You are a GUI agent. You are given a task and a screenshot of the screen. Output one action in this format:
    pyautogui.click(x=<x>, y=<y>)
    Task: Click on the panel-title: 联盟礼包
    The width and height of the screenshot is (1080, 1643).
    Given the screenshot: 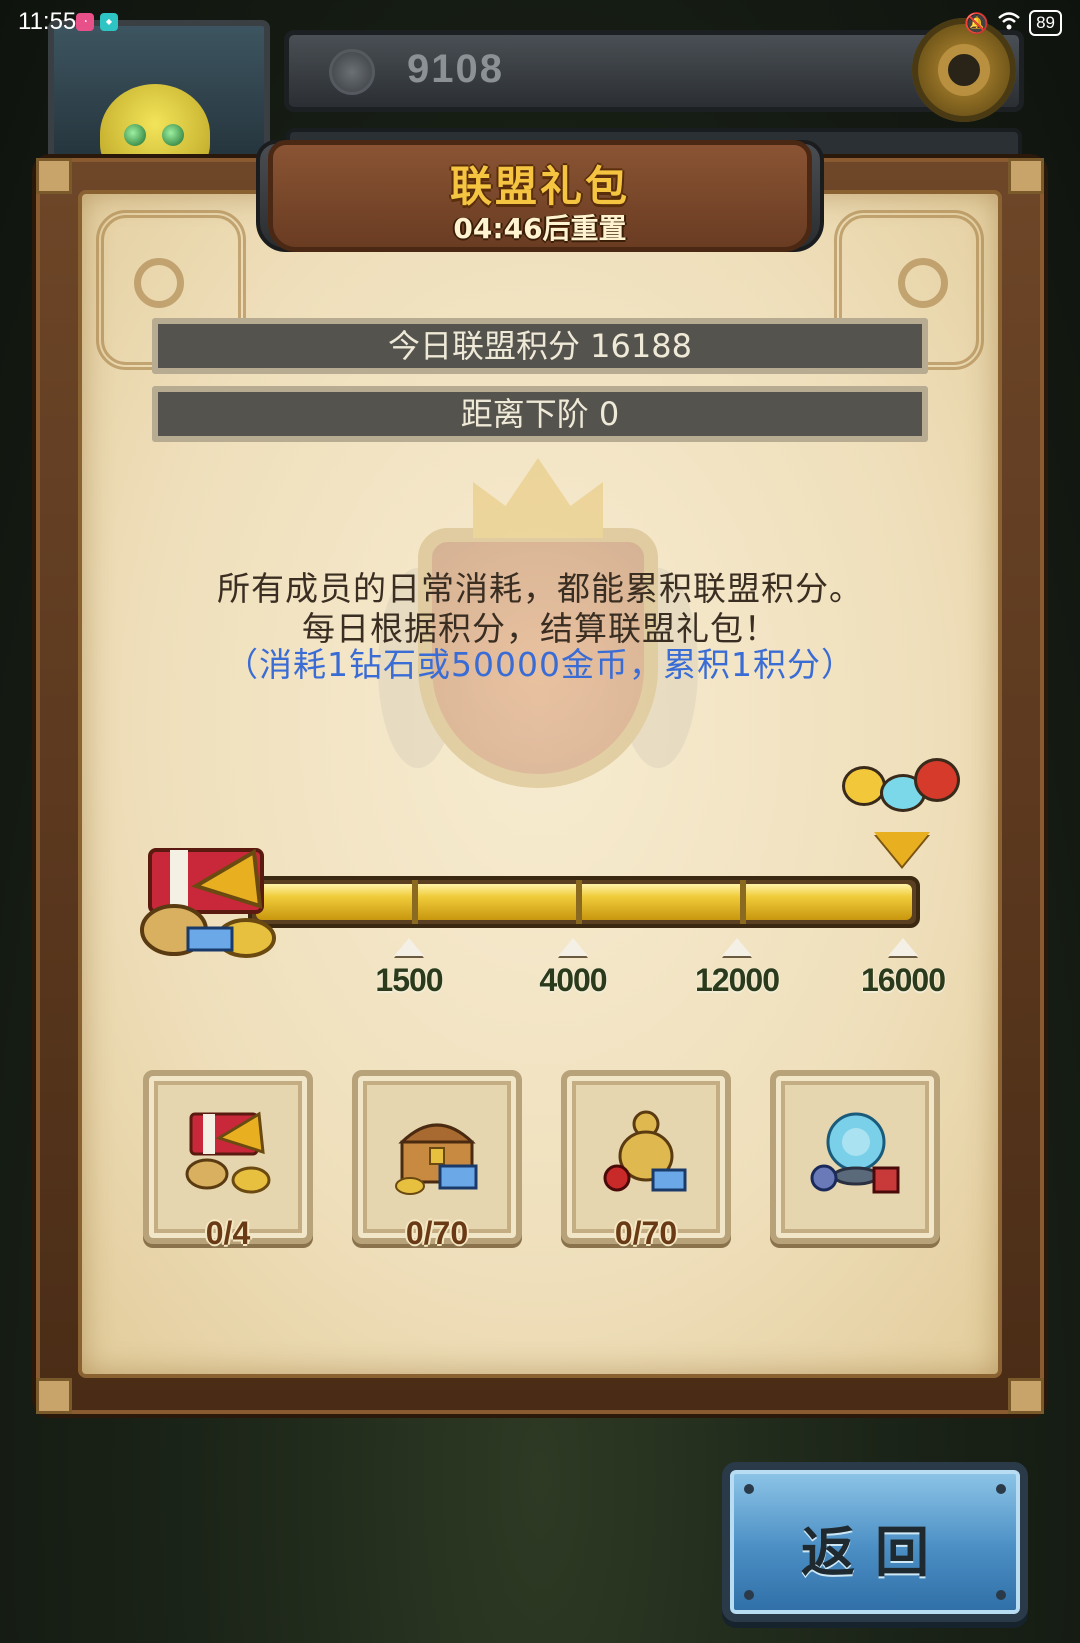 What is the action you would take?
    pyautogui.click(x=539, y=186)
    